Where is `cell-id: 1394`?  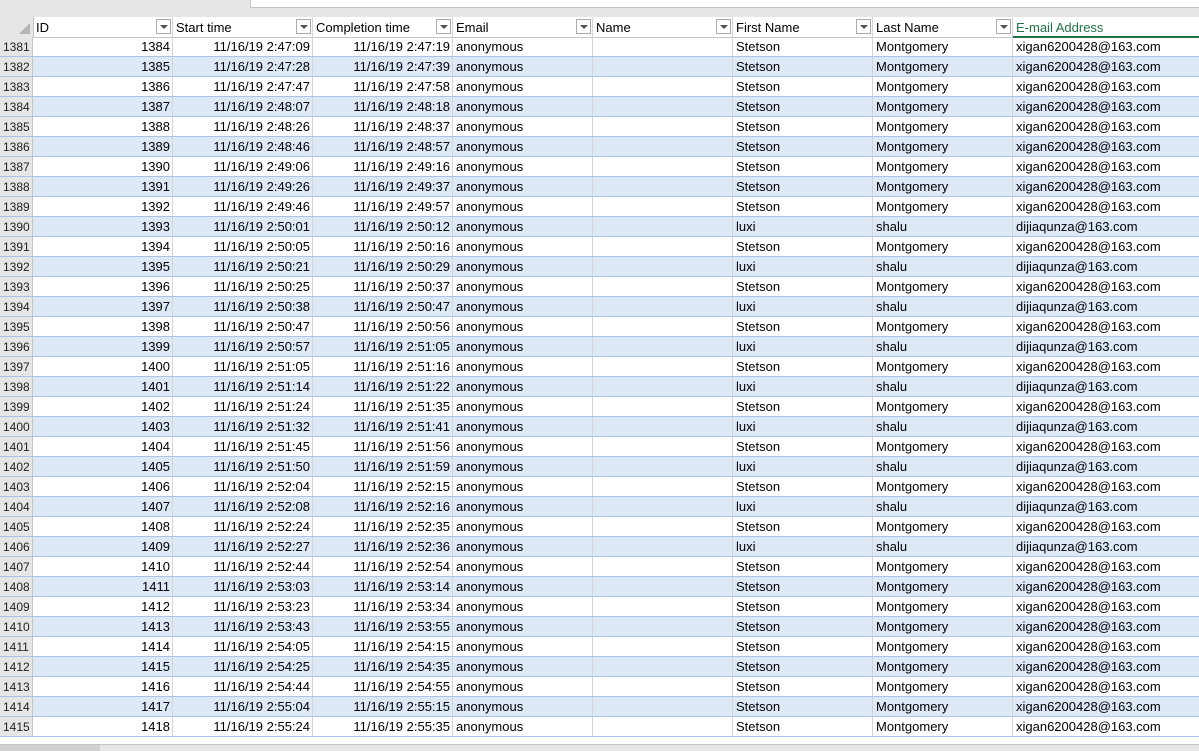
cell-id: 1394 is located at coordinates (103, 246).